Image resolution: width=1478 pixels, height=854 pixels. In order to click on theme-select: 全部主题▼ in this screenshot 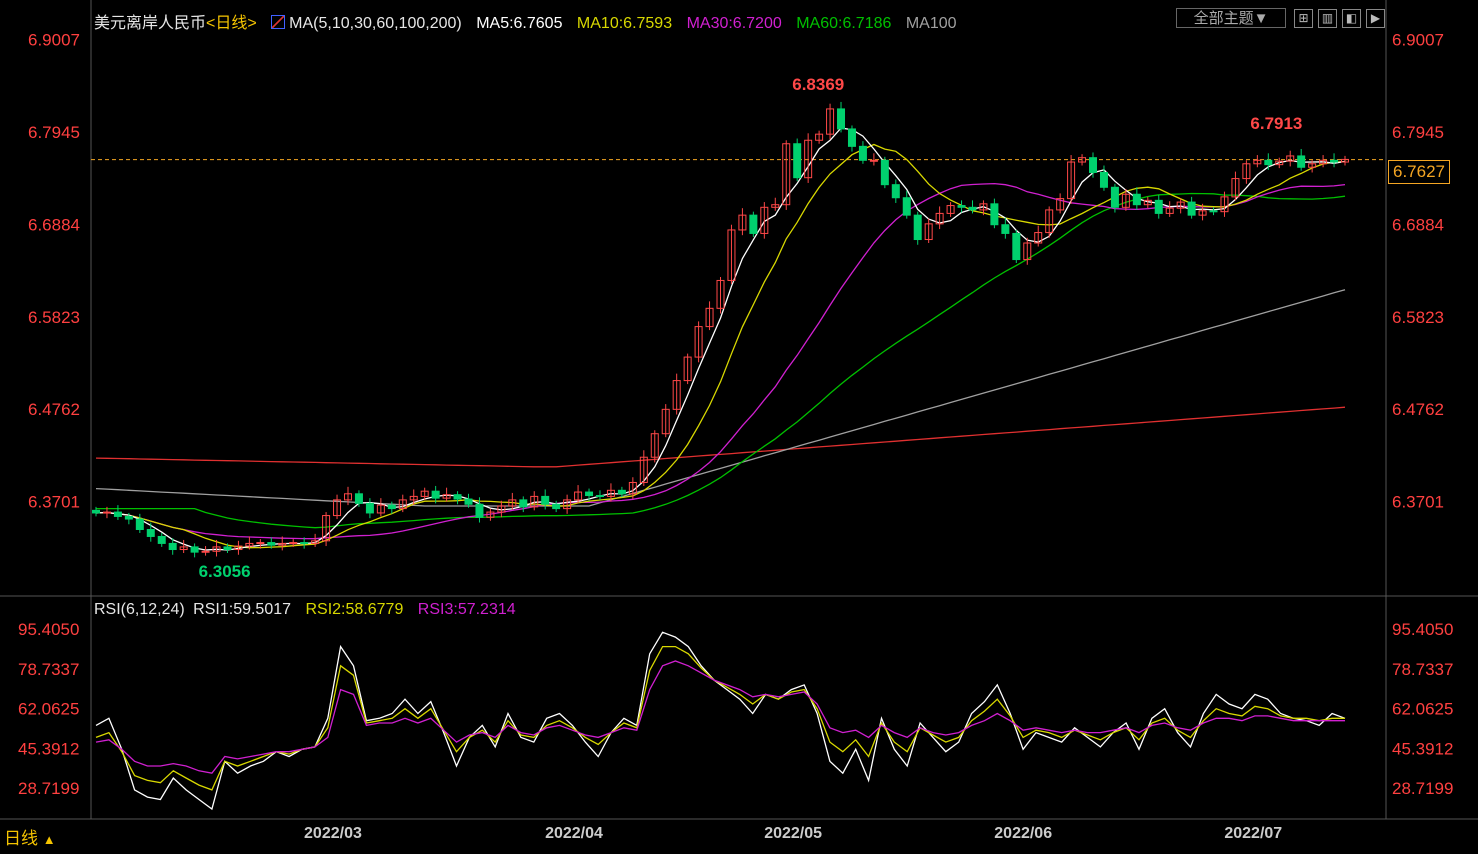, I will do `click(1231, 18)`.